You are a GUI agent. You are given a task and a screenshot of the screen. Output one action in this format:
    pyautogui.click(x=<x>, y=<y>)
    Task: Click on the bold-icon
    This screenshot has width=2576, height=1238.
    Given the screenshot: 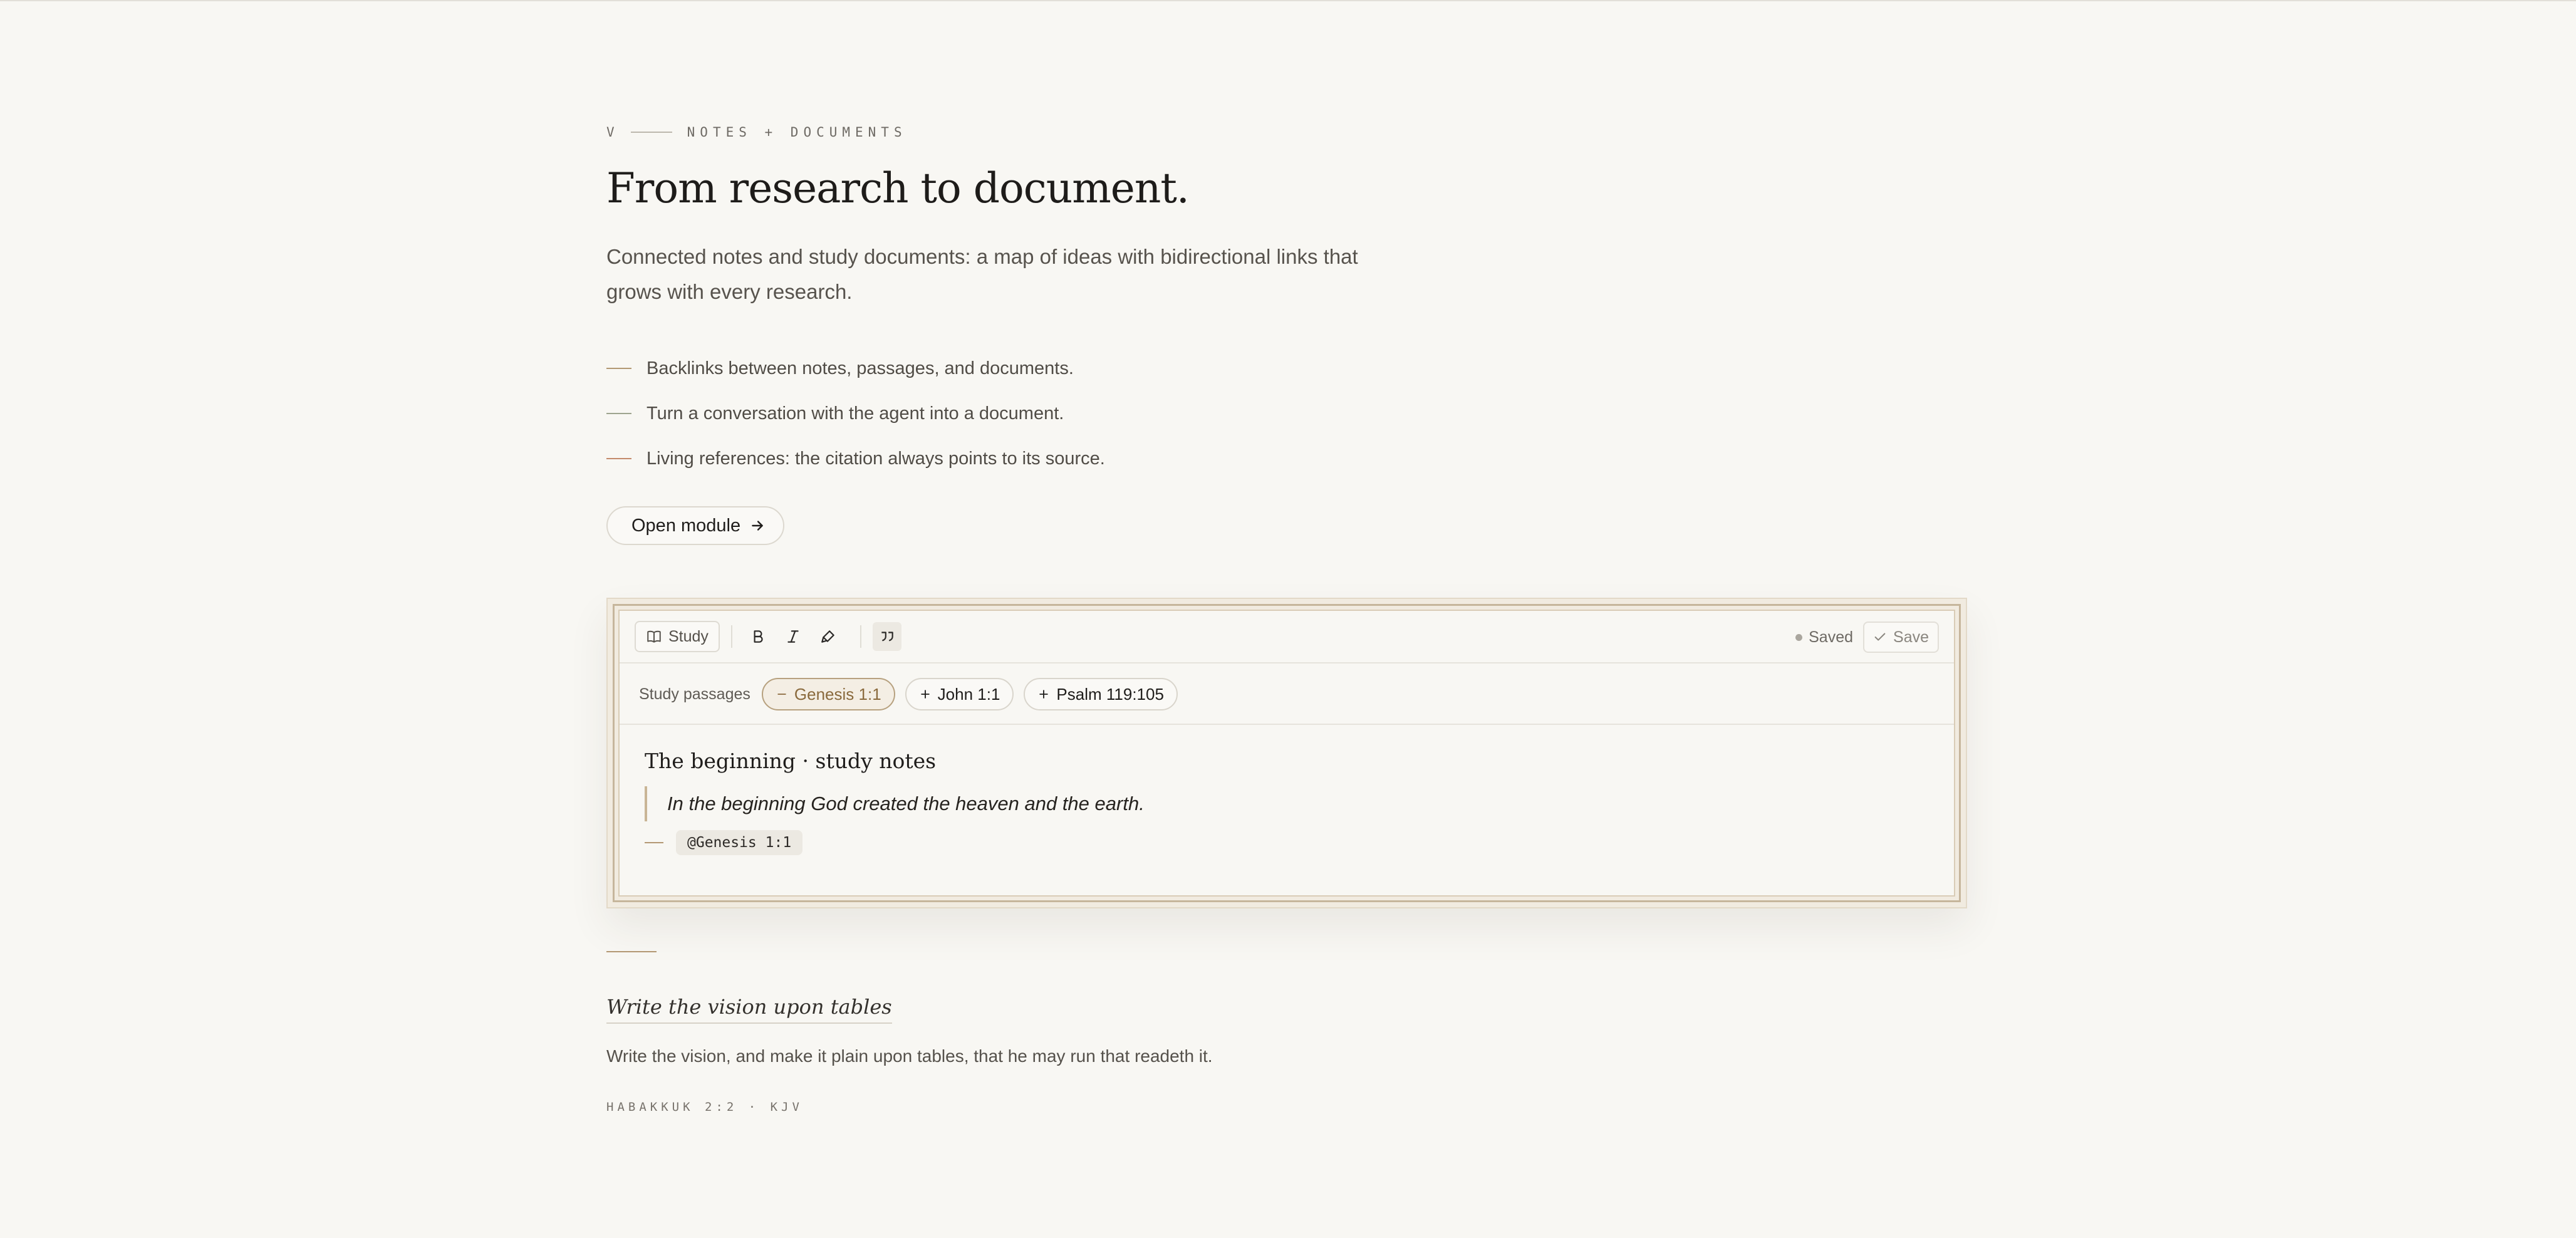 What is the action you would take?
    pyautogui.click(x=758, y=636)
    